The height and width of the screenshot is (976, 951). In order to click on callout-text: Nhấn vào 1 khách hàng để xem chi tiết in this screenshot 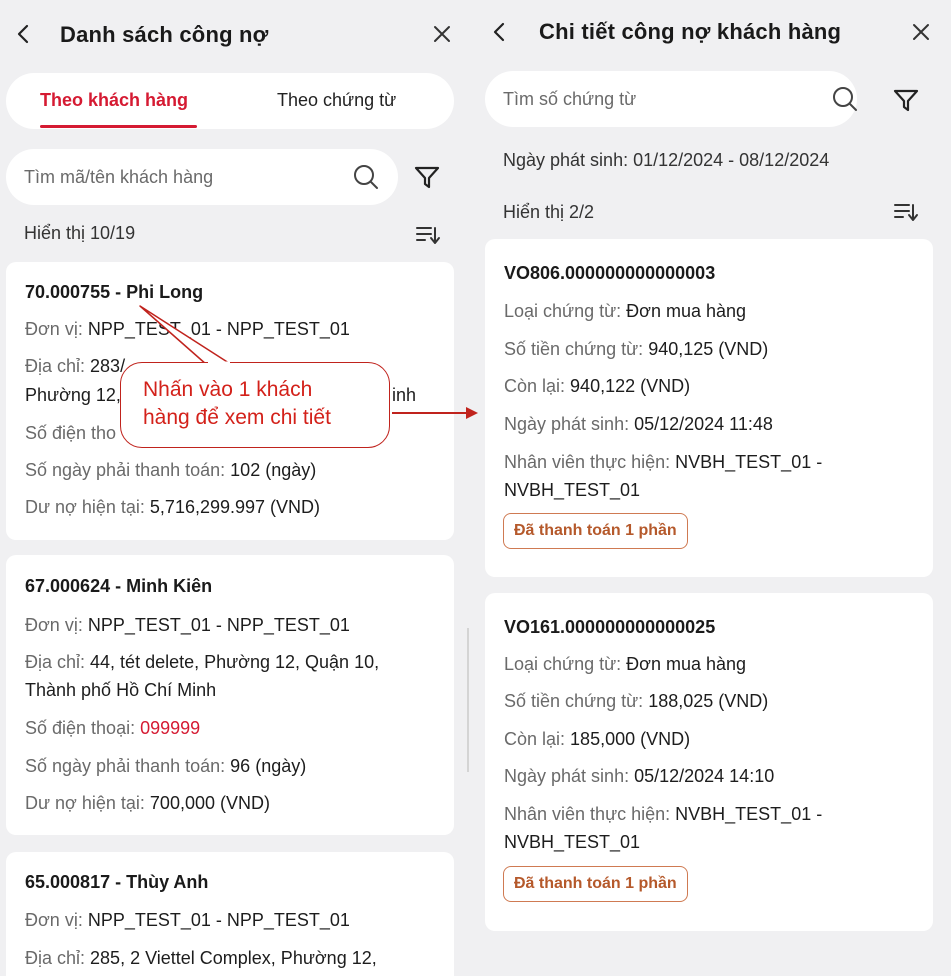, I will do `click(237, 403)`.